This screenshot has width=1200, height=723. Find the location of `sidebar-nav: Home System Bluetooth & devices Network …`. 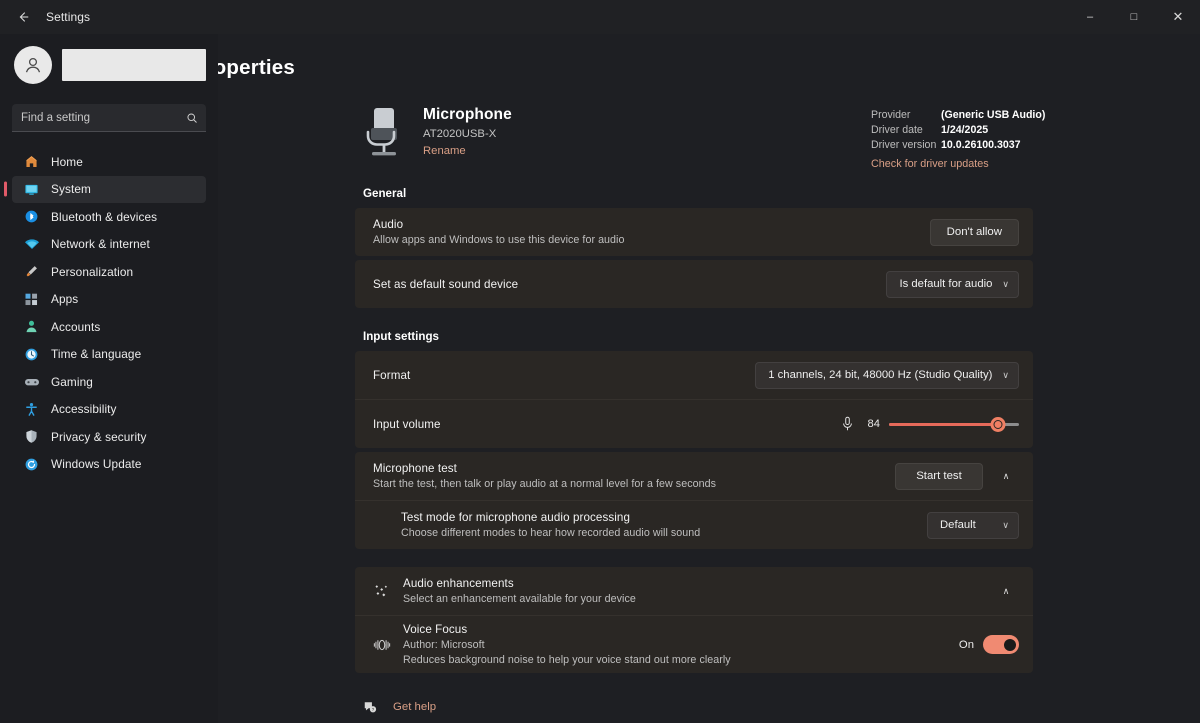

sidebar-nav: Home System Bluetooth & devices Network … is located at coordinates (109, 313).